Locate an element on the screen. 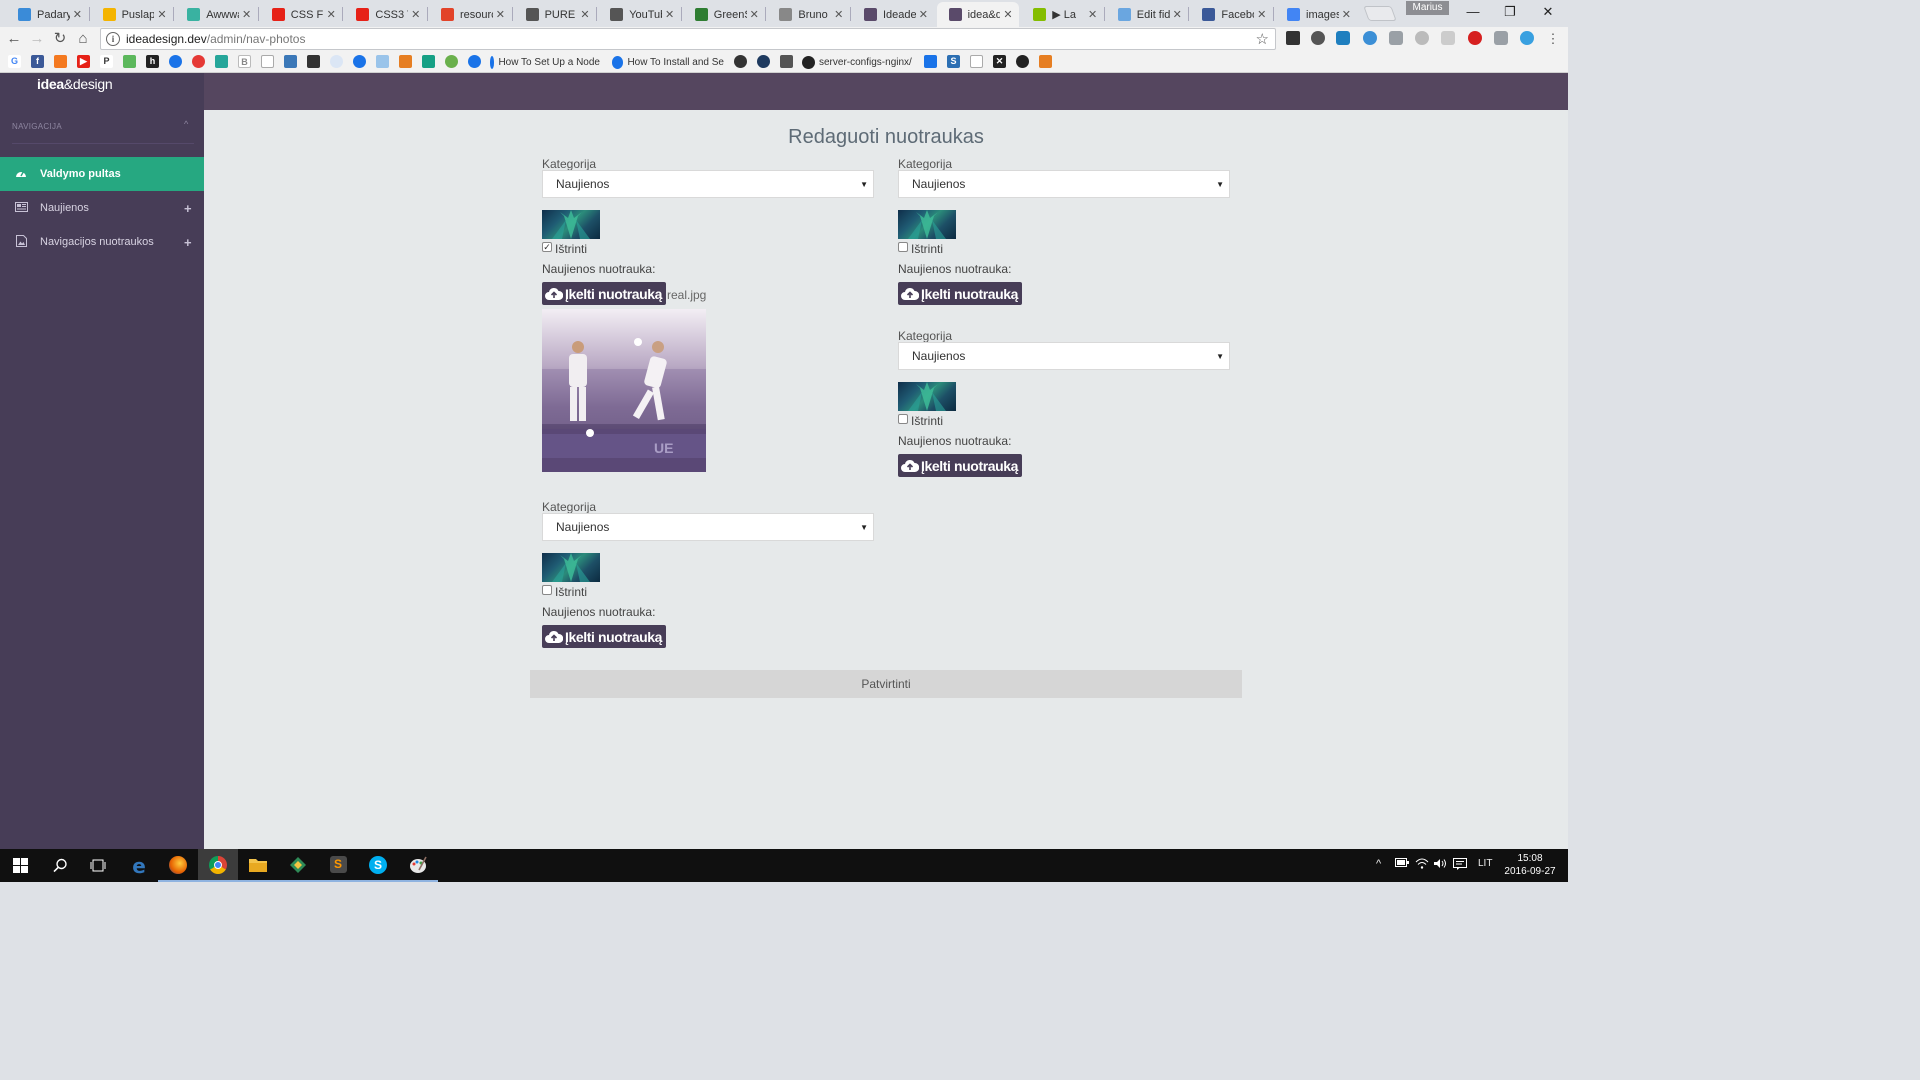 This screenshot has width=1920, height=1080. github-icon is located at coordinates (1022, 61).